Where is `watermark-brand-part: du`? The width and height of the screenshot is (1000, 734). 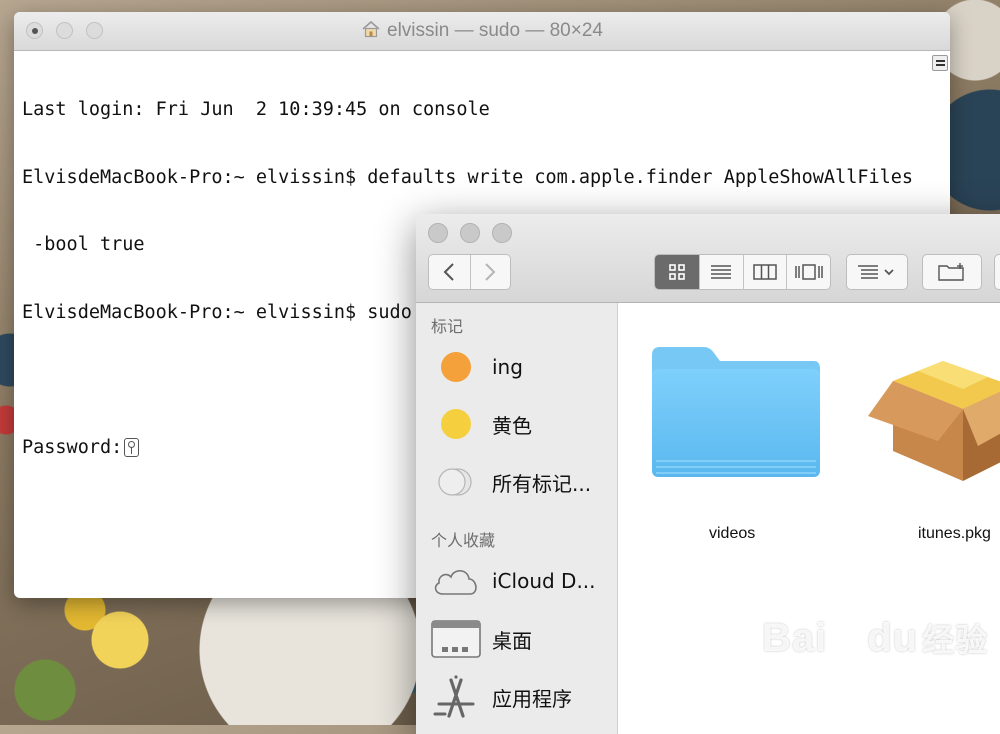
watermark-brand-part: du is located at coordinates (893, 638).